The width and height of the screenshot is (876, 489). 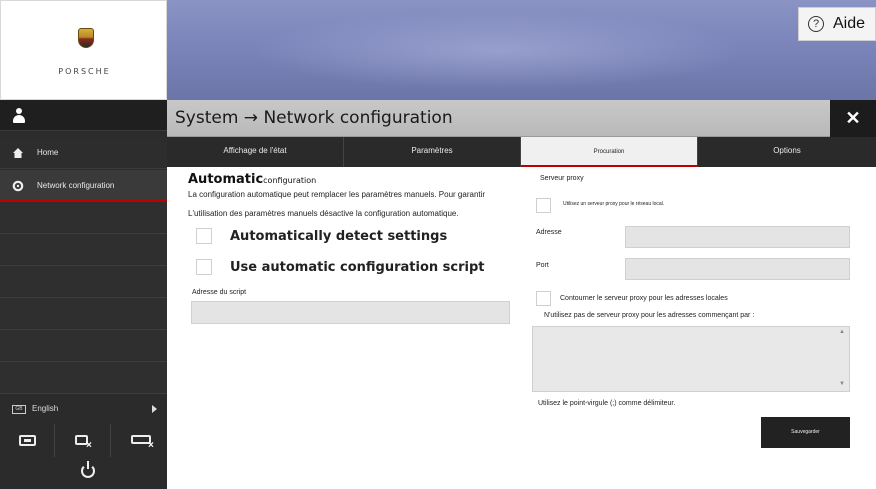 What do you see at coordinates (83, 115) in the screenshot?
I see `user-row` at bounding box center [83, 115].